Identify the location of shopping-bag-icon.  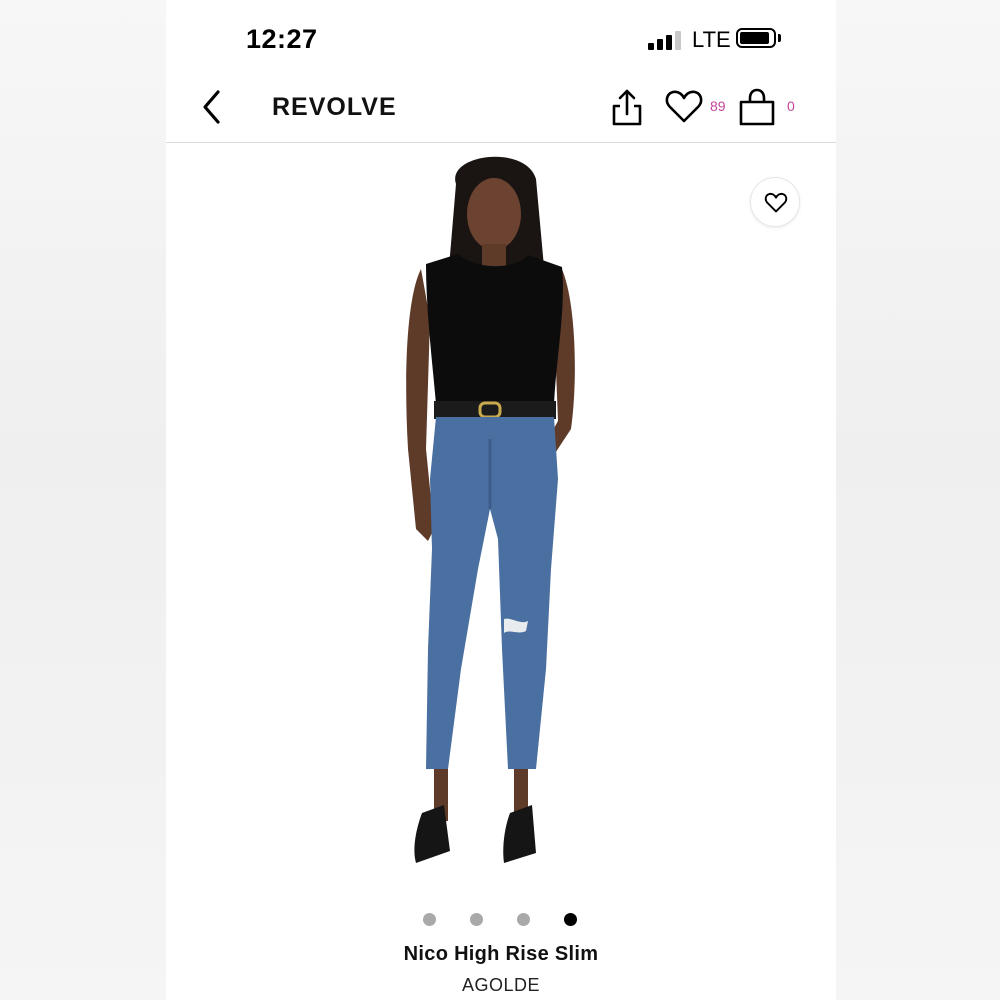
(757, 107).